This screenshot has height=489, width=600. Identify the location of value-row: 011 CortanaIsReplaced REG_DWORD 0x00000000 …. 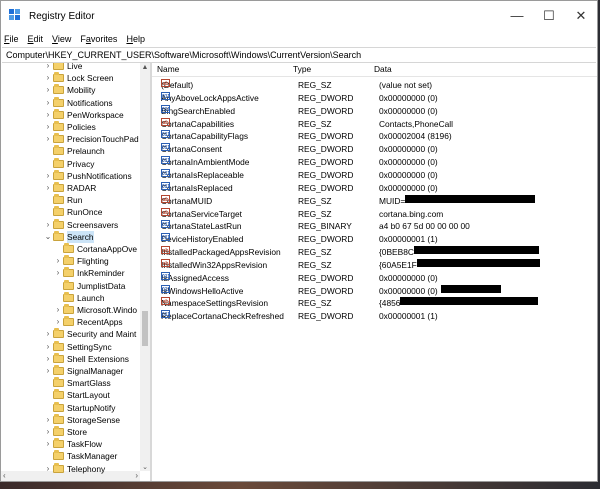
(374, 188).